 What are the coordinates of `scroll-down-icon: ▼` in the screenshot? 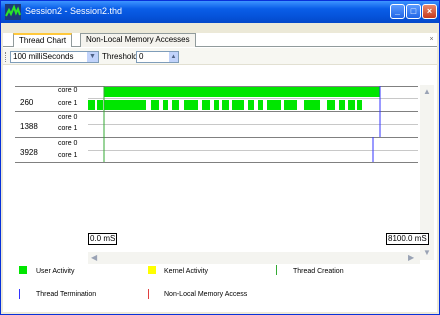 It's located at (427, 252).